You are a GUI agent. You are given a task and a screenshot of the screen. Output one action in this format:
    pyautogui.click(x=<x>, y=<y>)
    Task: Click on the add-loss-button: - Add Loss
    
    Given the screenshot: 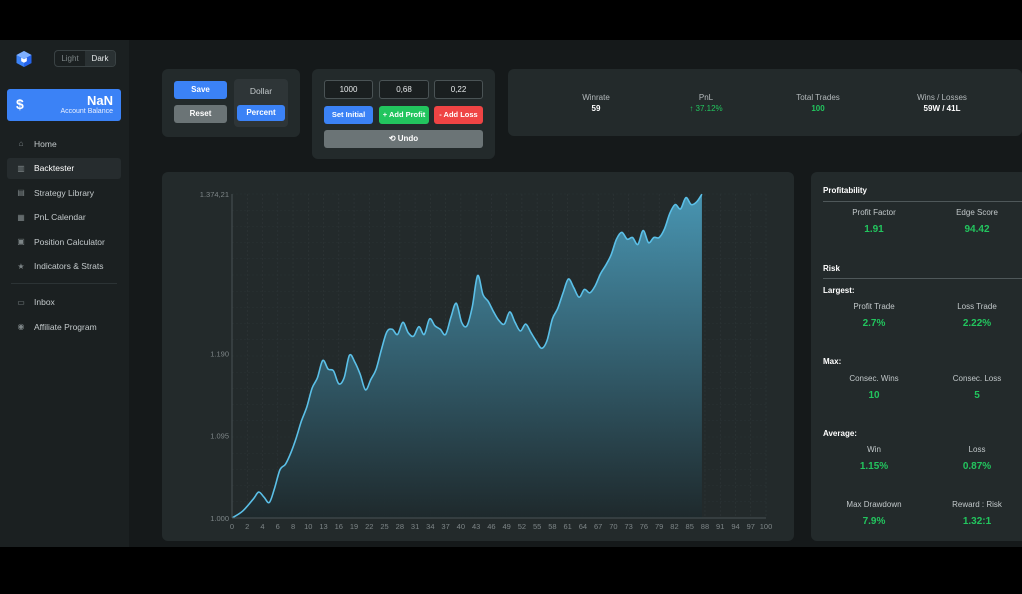 What is the action you would take?
    pyautogui.click(x=458, y=115)
    